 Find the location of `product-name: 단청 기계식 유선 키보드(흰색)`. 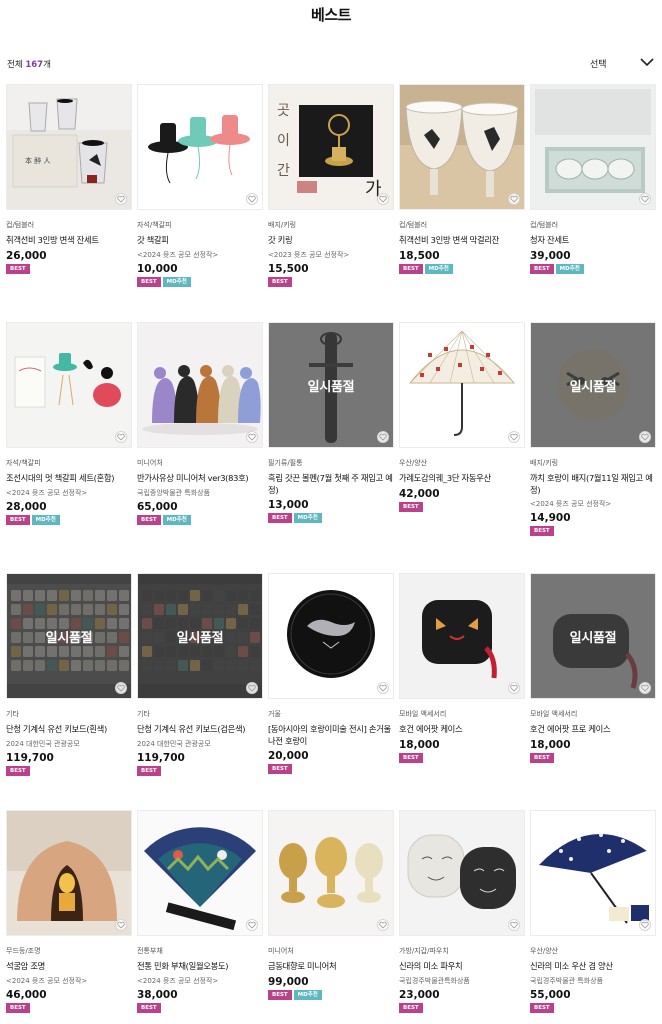

product-name: 단청 기계식 유선 키보드(흰색) is located at coordinates (69, 730).